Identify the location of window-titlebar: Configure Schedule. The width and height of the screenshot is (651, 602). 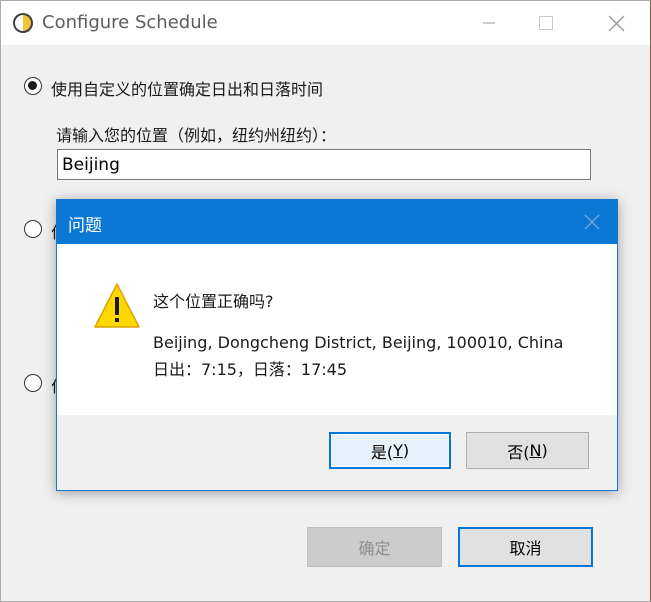
(325, 23).